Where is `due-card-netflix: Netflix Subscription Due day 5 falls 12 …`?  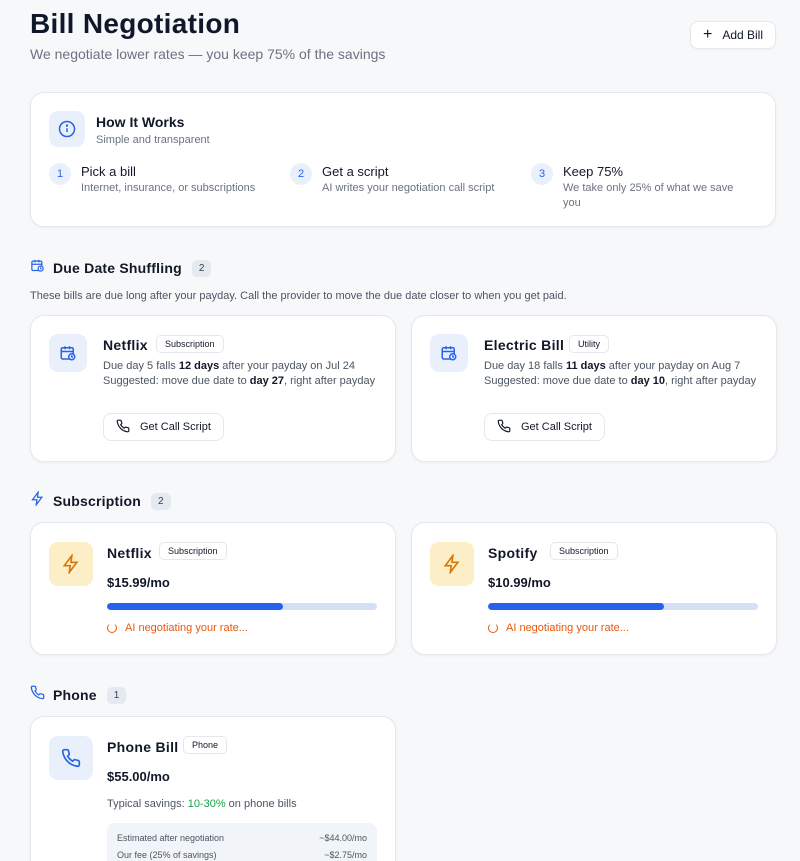 due-card-netflix: Netflix Subscription Due day 5 falls 12 … is located at coordinates (213, 388).